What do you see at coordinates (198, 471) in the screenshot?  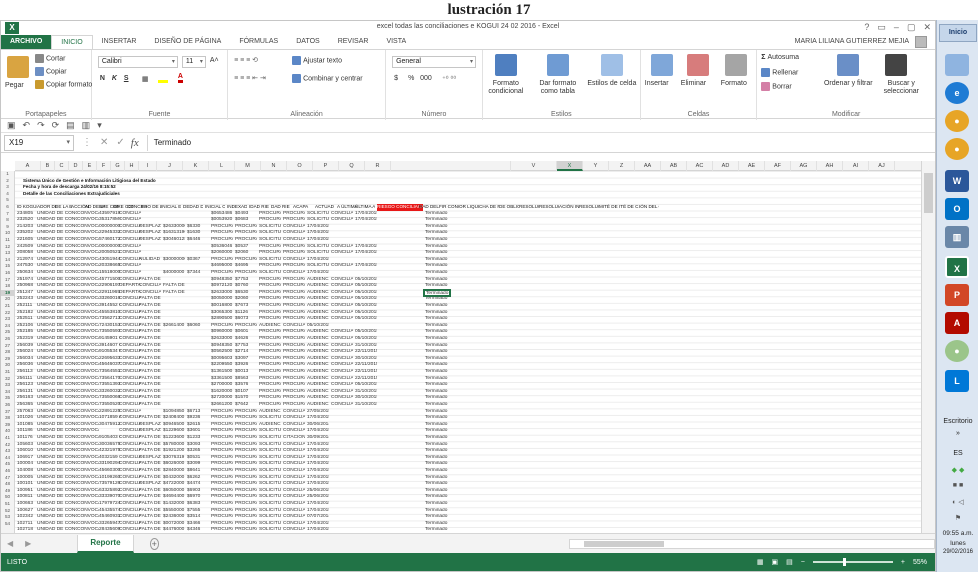 I see `table-cell: $8641` at bounding box center [198, 471].